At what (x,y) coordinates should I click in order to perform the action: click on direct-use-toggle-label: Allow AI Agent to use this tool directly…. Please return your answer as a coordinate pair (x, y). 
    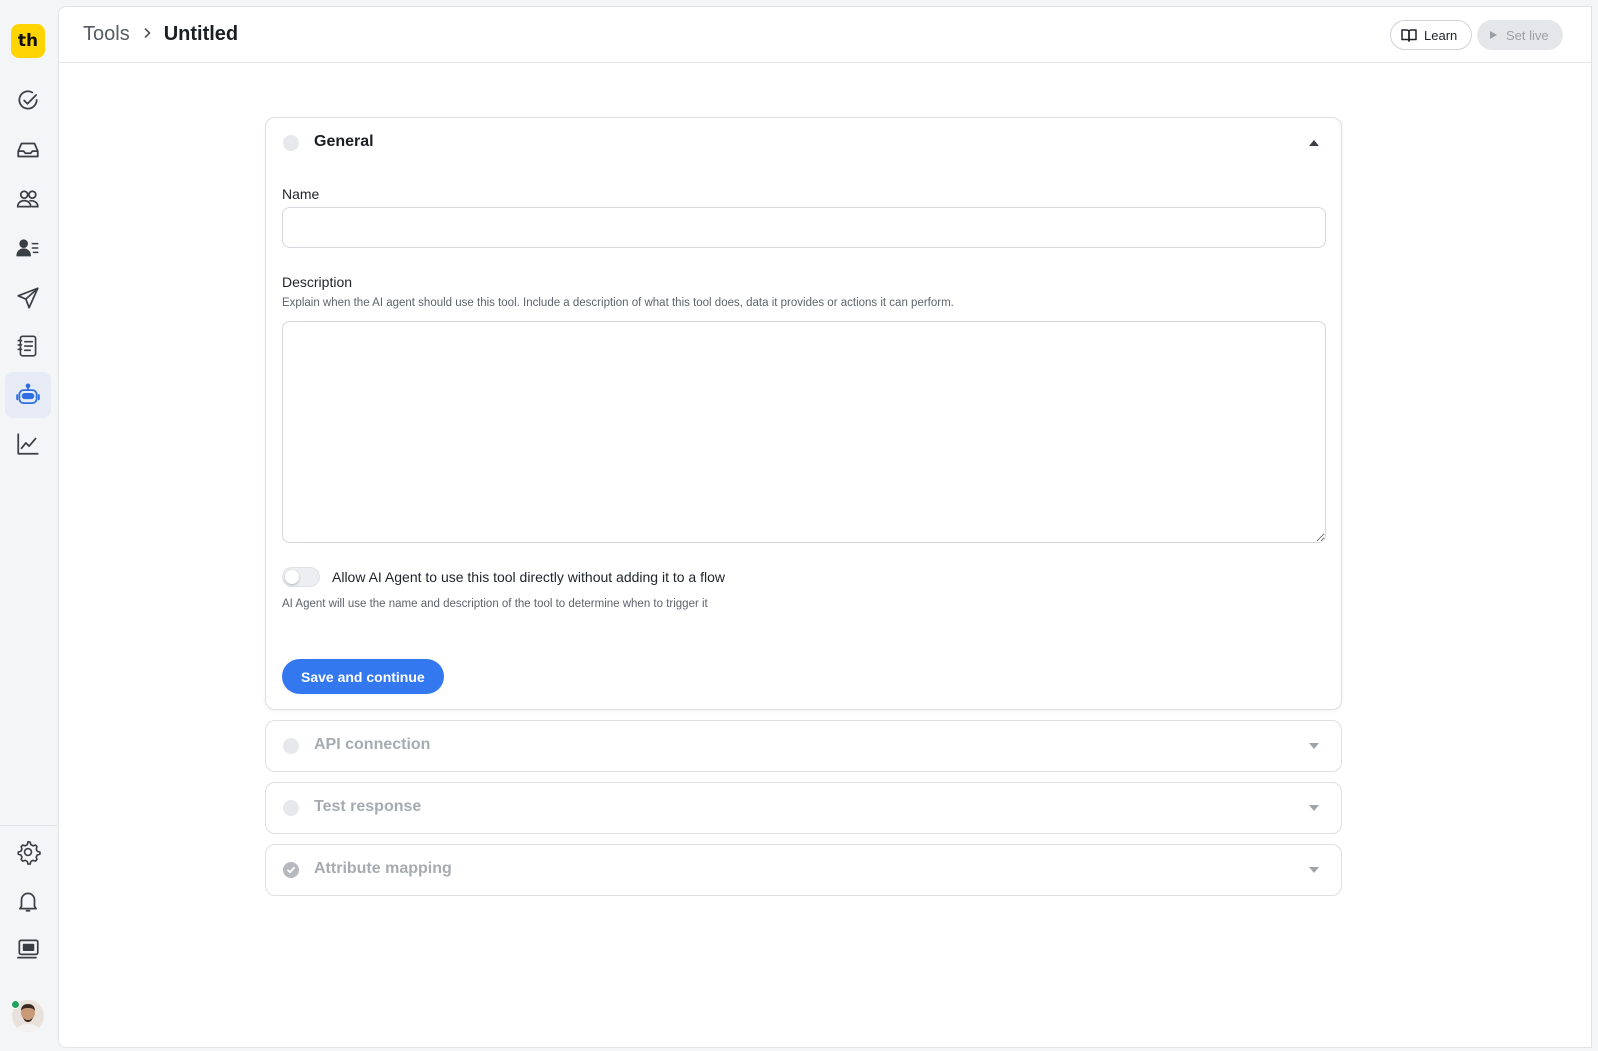
    Looking at the image, I should click on (528, 577).